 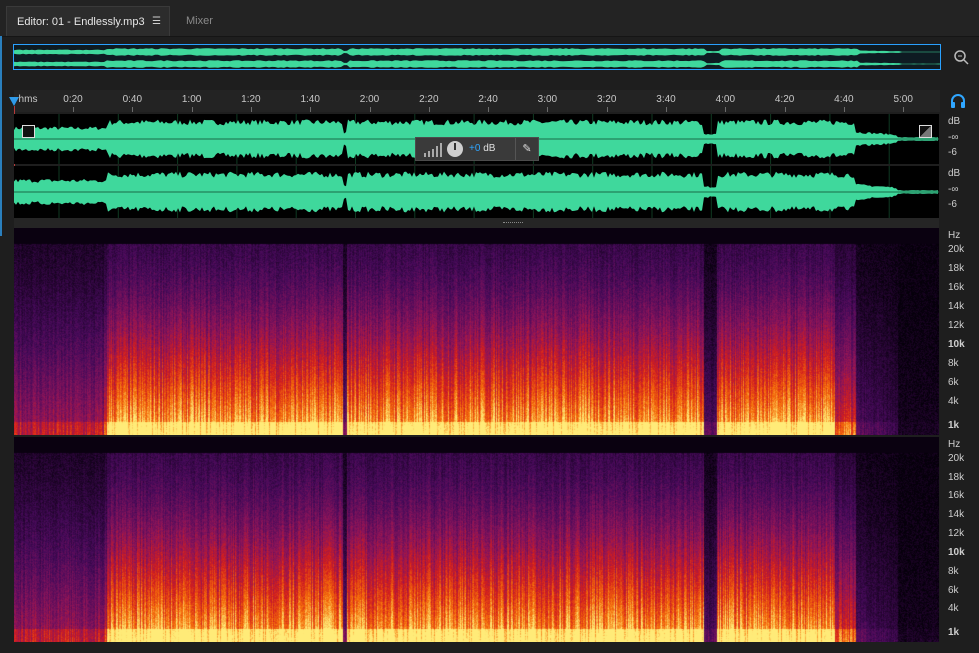 I want to click on waveform-channel-right, so click(x=476, y=192).